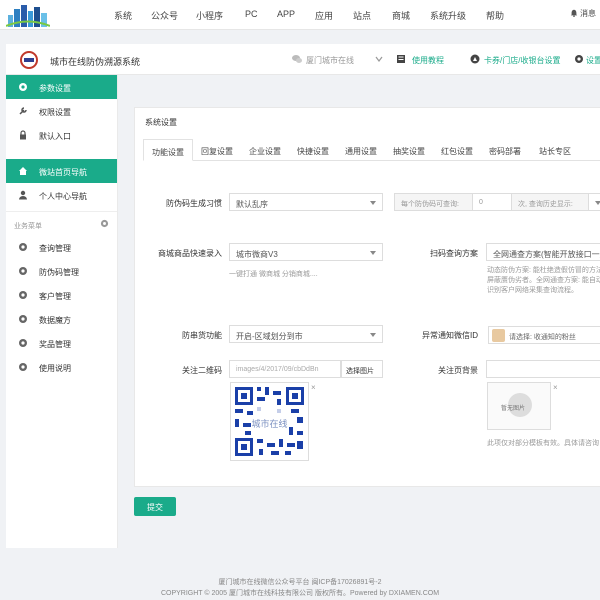 The image size is (600, 600). What do you see at coordinates (542, 337) in the screenshot?
I see `notify-value: 请选择: 收通知的粉丝` at bounding box center [542, 337].